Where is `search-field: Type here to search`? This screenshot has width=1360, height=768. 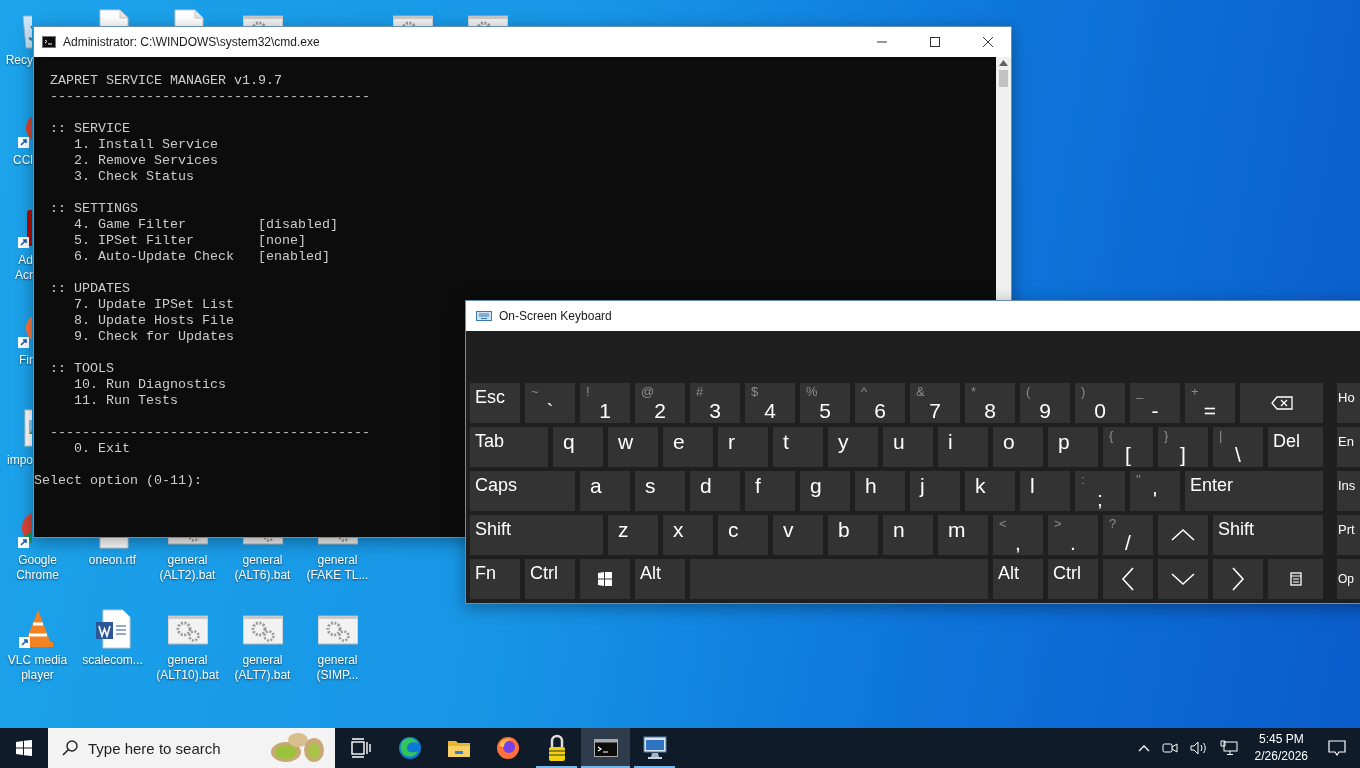
search-field: Type here to search is located at coordinates (191, 748).